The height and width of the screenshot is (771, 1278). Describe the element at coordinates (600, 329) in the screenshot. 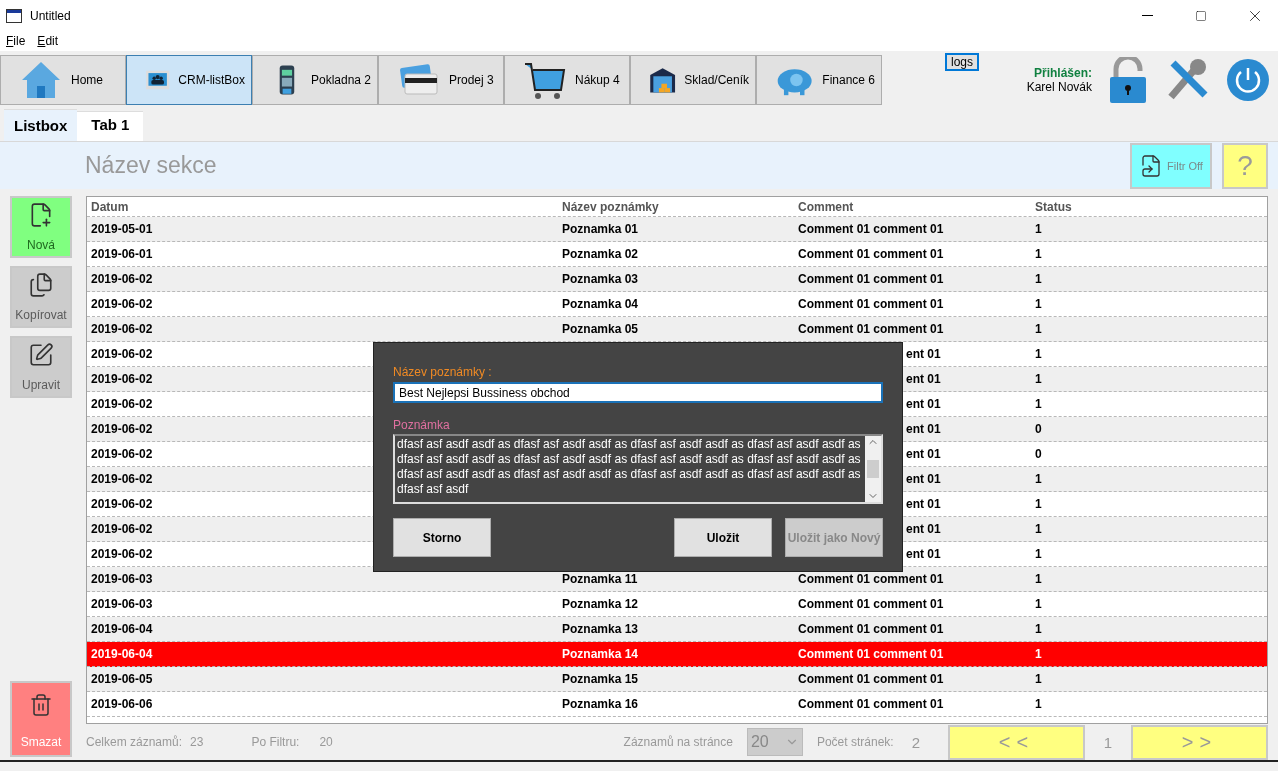

I see `table-cell: Poznamka 05` at that location.